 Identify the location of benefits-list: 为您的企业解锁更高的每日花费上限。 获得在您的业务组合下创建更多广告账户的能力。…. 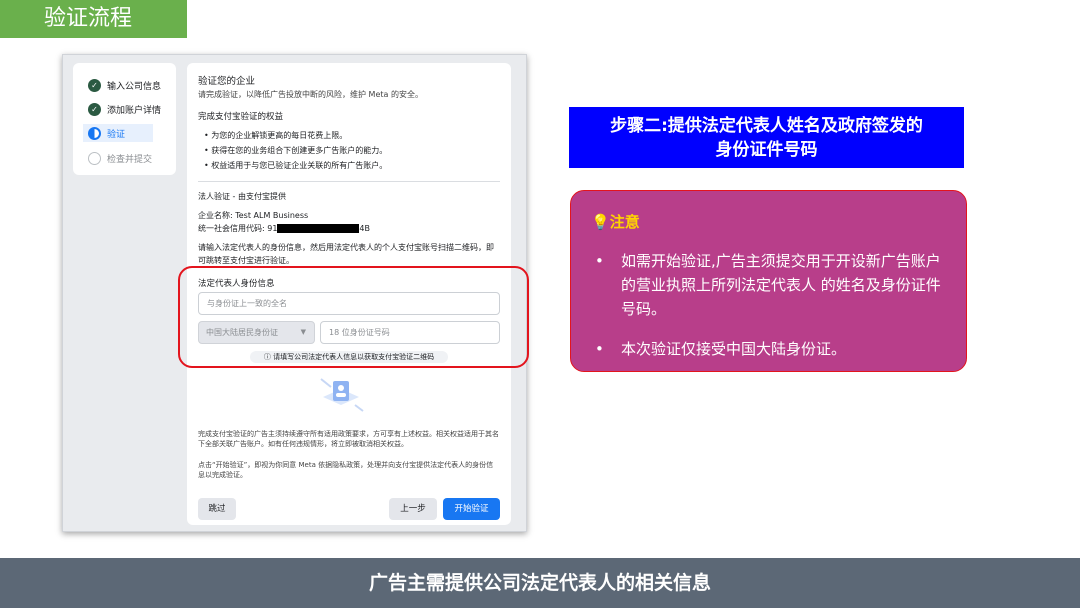
(349, 150).